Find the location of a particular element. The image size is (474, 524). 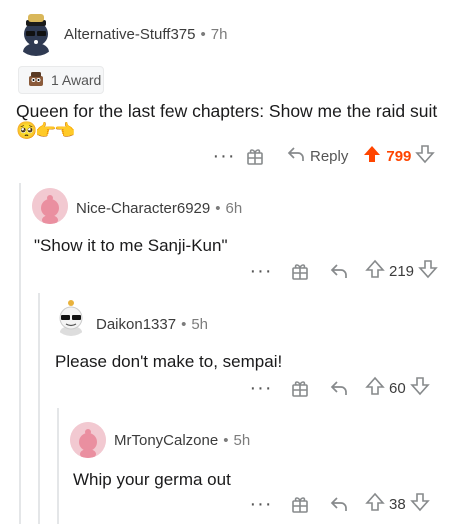

comment-text: "Show it to me Sanji-Kun" is located at coordinates (131, 245).